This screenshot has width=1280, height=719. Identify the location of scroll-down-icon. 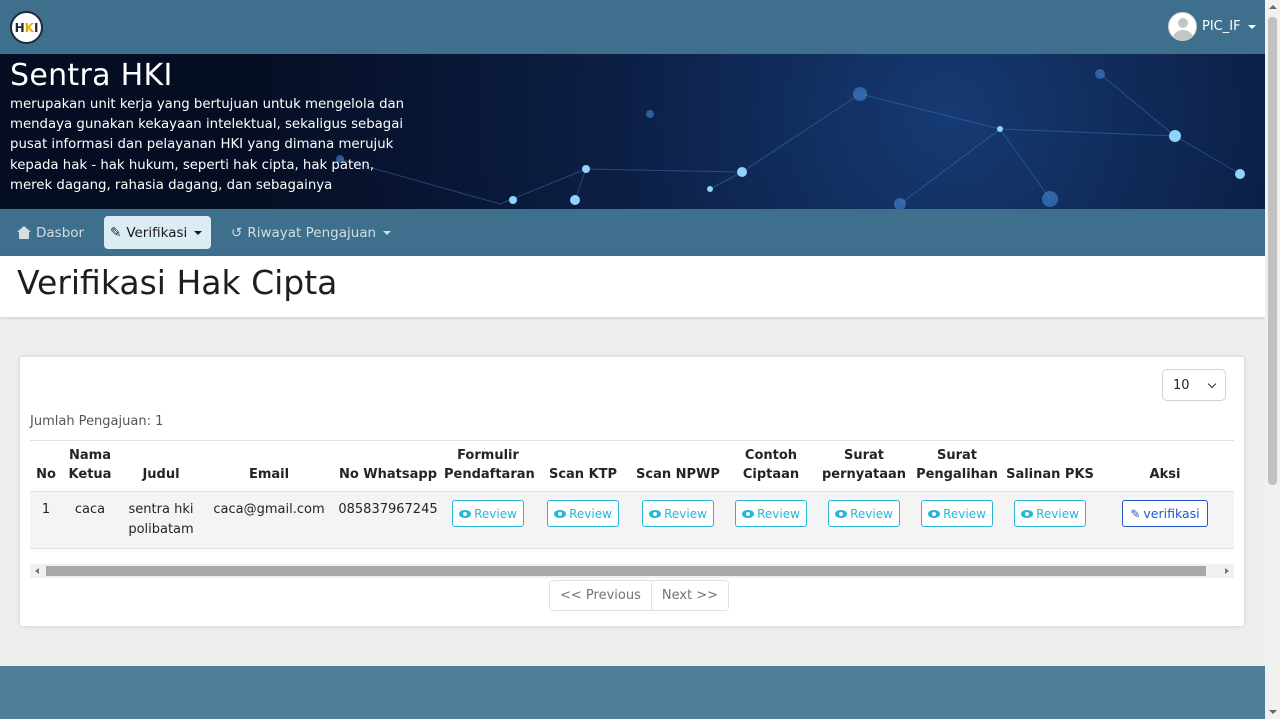
(1273, 712).